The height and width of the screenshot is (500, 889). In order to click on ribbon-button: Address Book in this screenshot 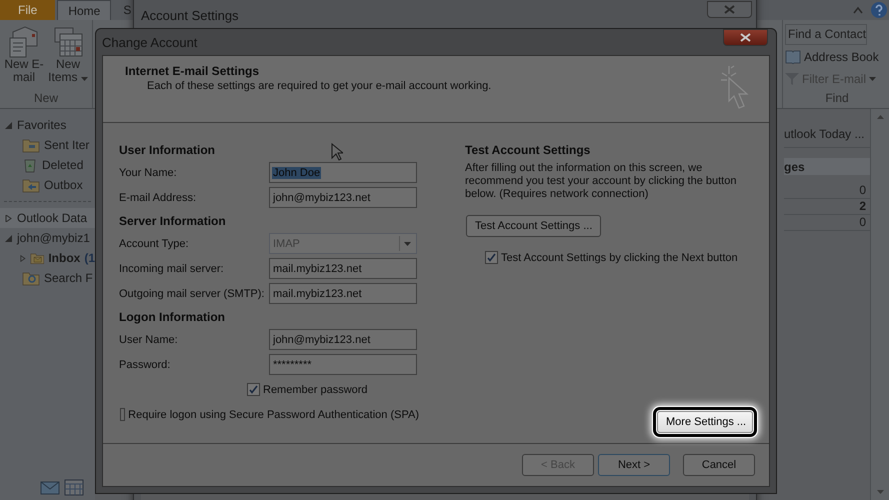, I will do `click(837, 57)`.